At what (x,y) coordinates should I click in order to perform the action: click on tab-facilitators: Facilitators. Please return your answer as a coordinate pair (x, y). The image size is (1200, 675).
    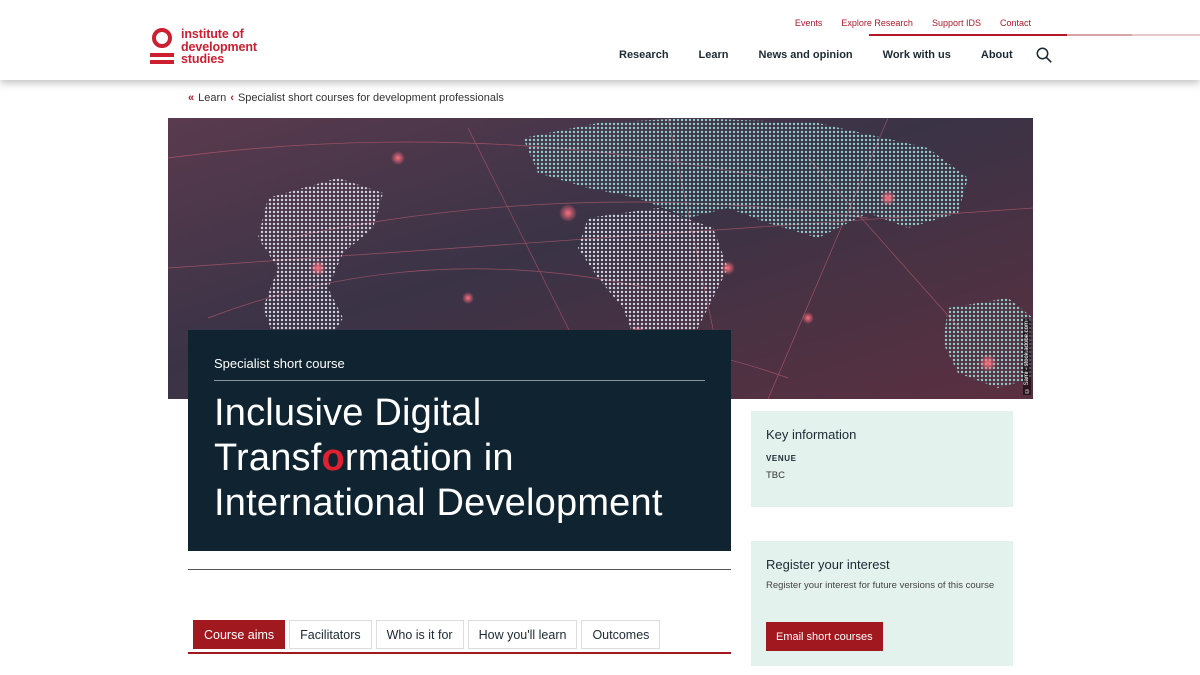
    Looking at the image, I should click on (330, 634).